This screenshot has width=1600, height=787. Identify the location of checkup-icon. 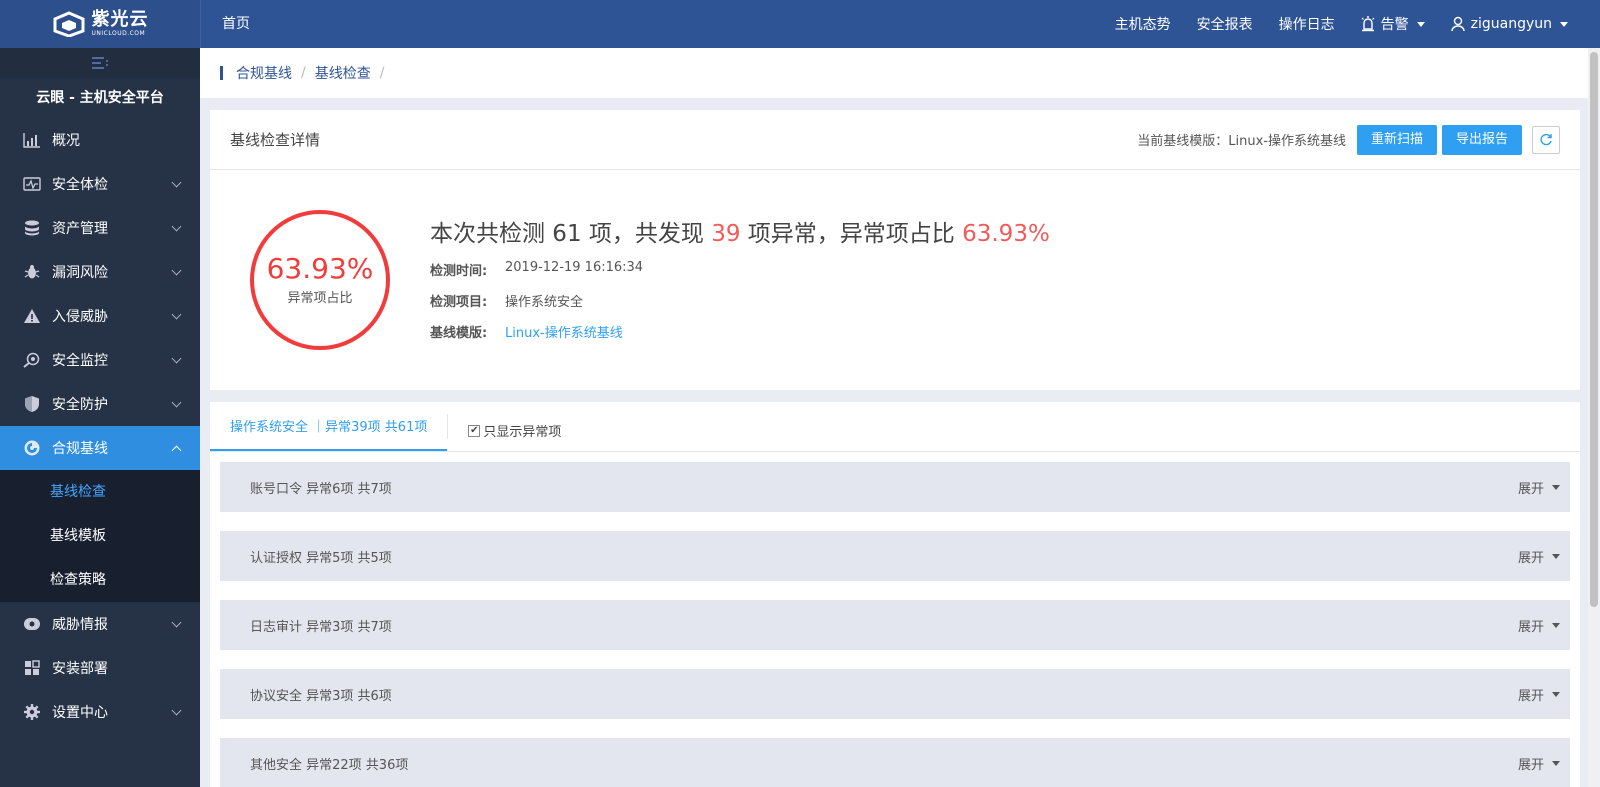
(32, 184).